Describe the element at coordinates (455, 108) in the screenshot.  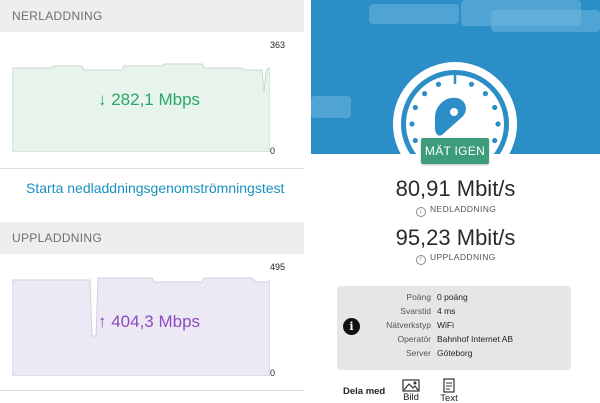
I see `speedometer-gauge` at that location.